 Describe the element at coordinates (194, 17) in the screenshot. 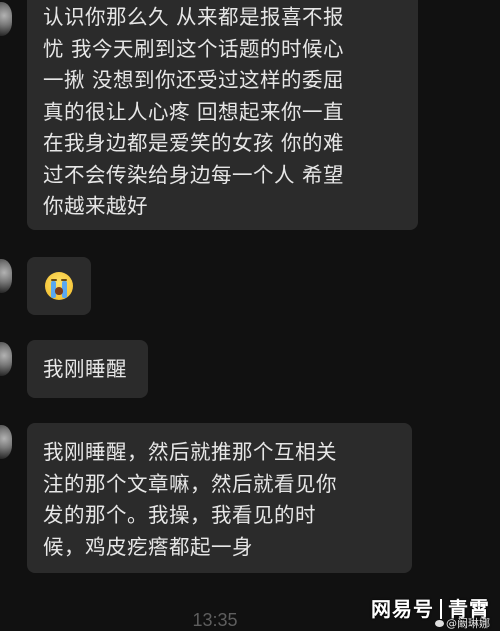

I see `message-line: 认识你那么久 从来都是报喜不报` at that location.